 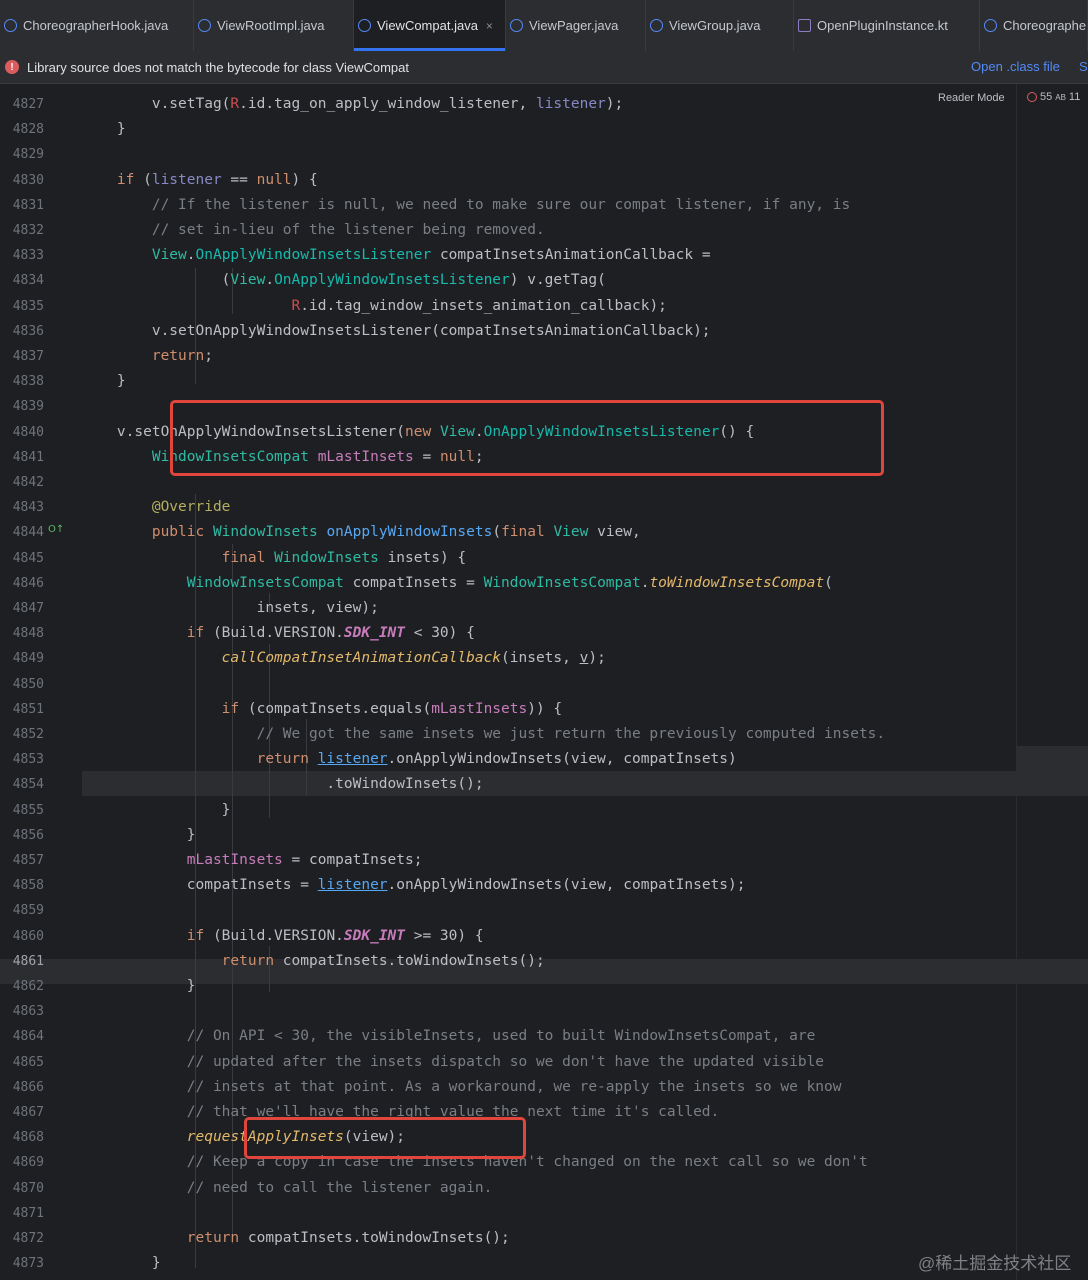 I want to click on tab-label: ViewCompat.java, so click(x=427, y=25).